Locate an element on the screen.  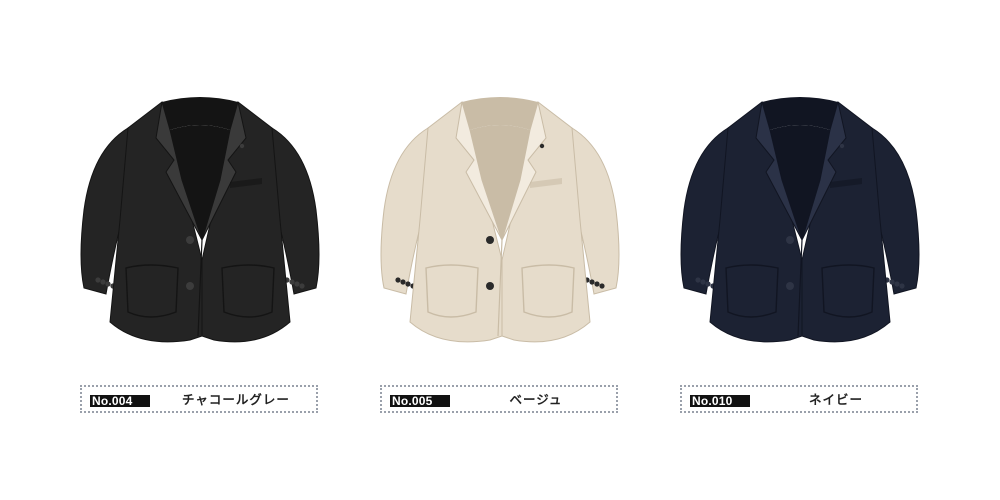
product-caption: No.004 チャコールグレー is located at coordinates (199, 399).